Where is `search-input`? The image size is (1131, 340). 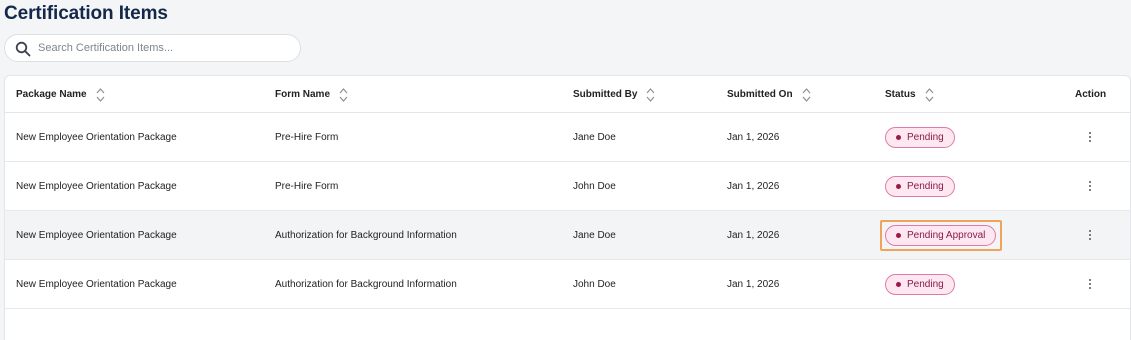
search-input is located at coordinates (163, 48).